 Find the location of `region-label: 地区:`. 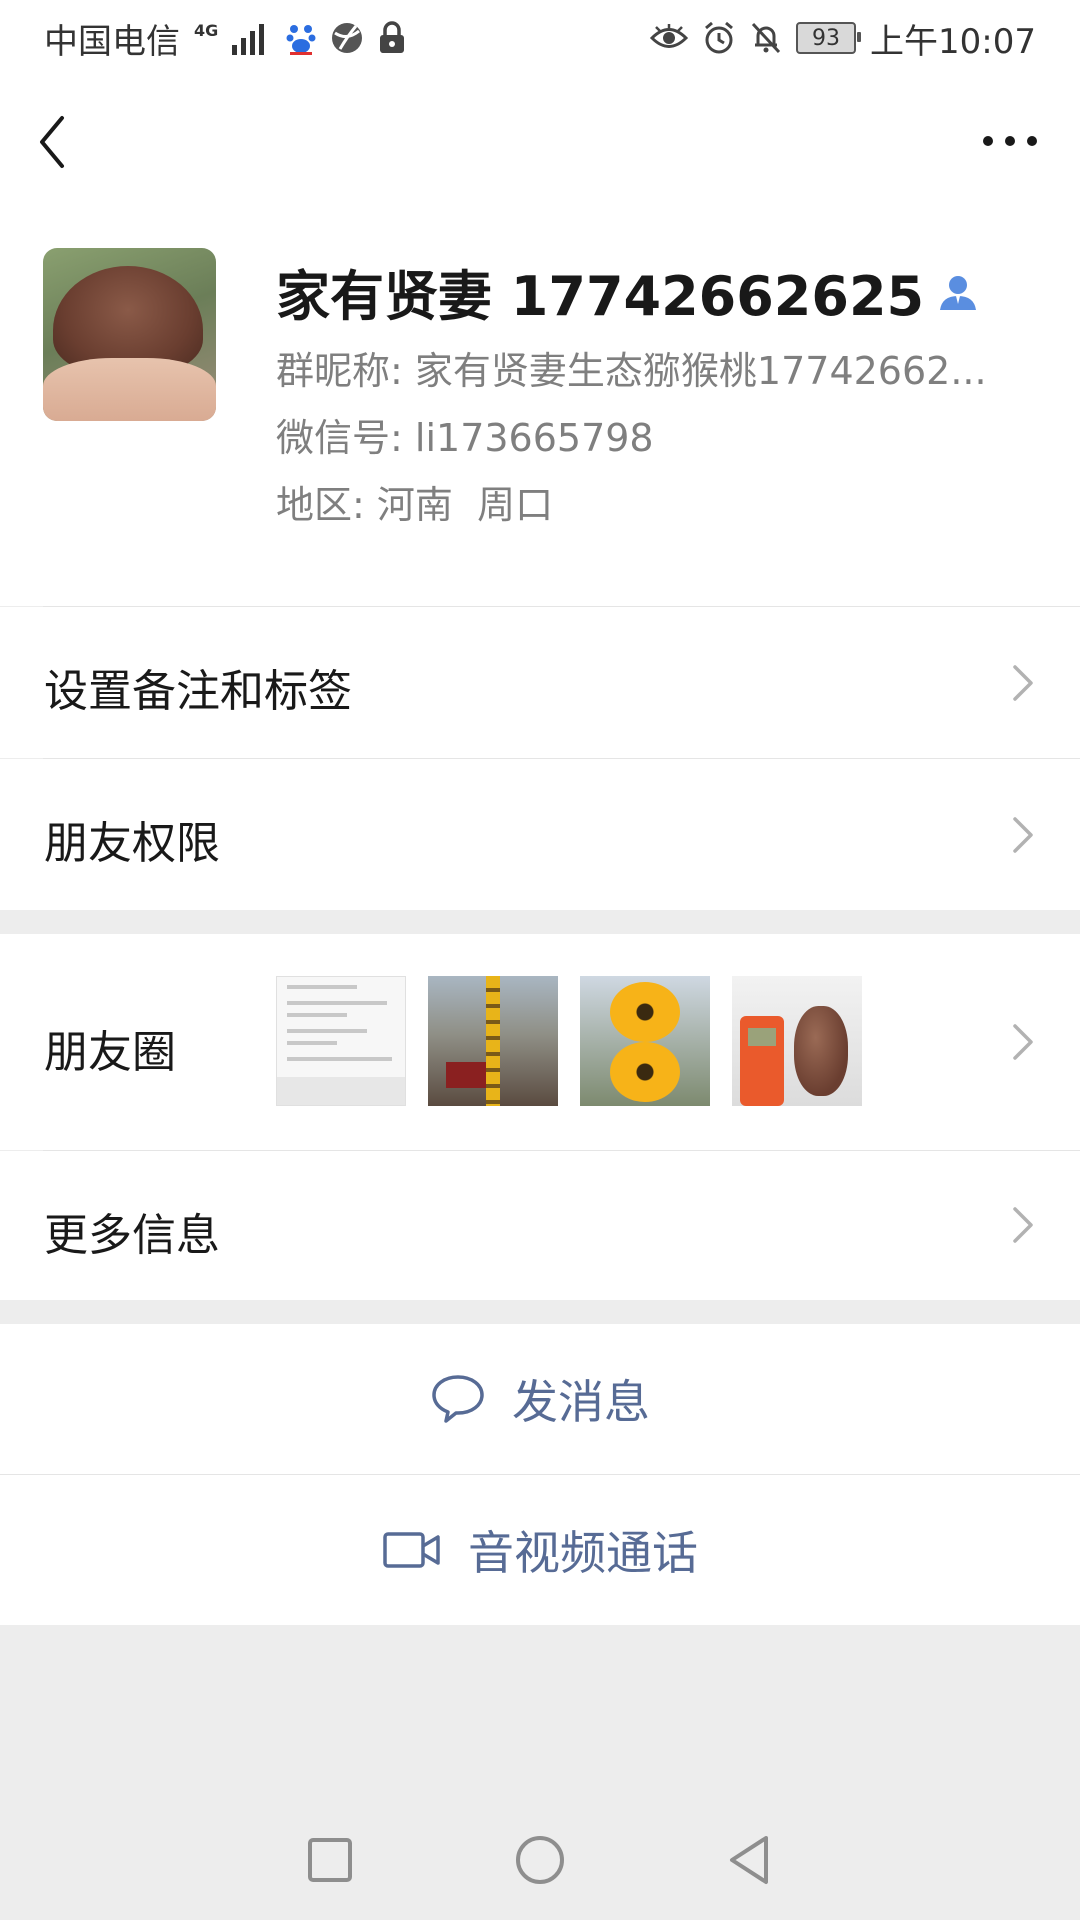

region-label: 地区: is located at coordinates (320, 505).